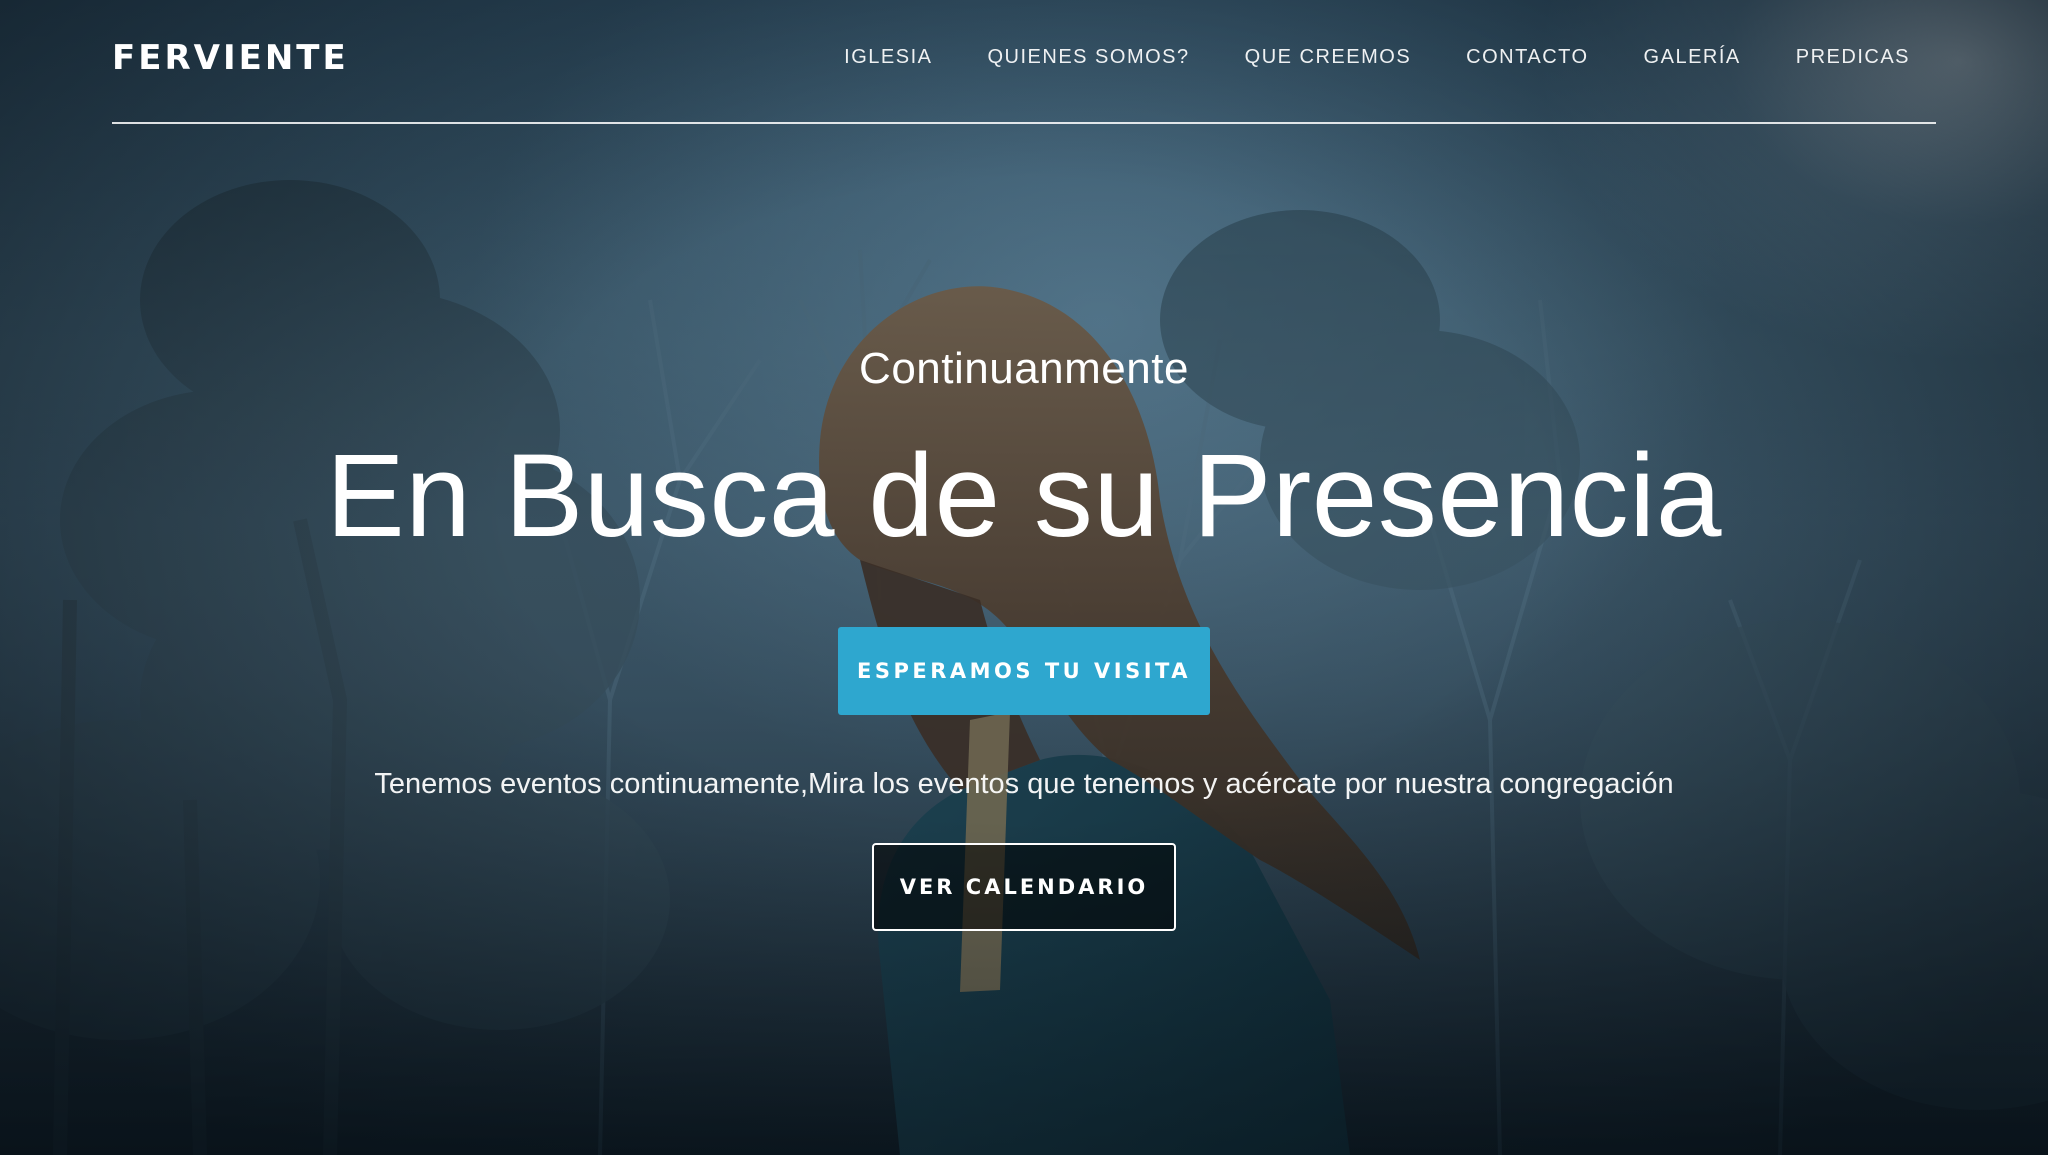  I want to click on hero-headline: En Busca de su Presencia, so click(1024, 496).